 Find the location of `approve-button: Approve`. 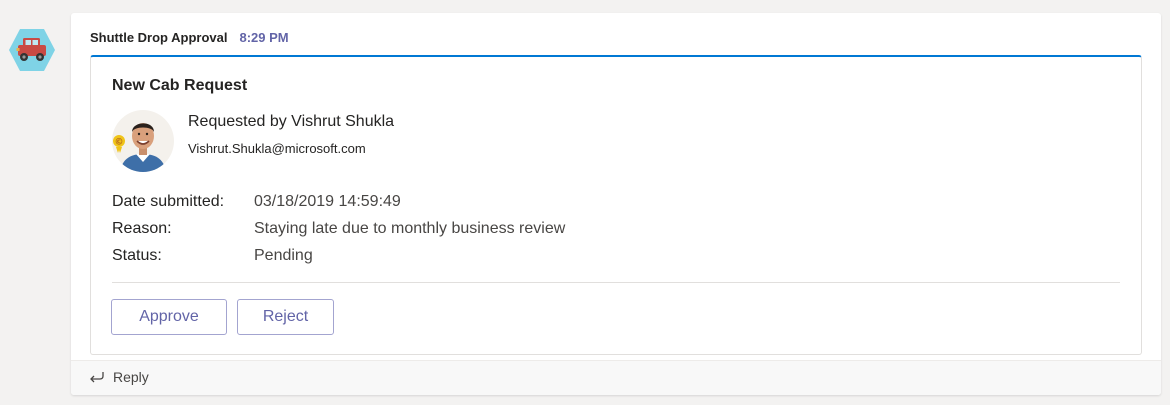

approve-button: Approve is located at coordinates (169, 317).